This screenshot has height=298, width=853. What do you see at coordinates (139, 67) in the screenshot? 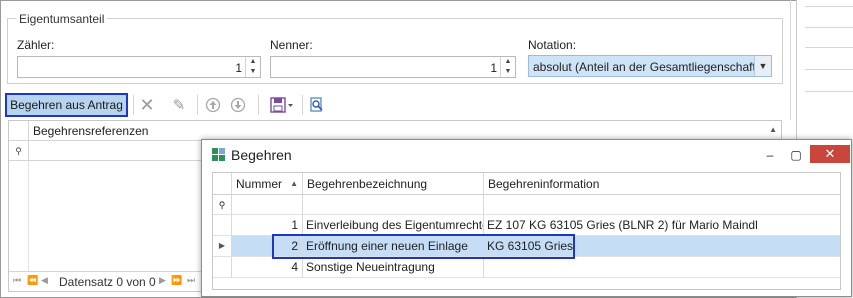
I see `zaehler-field: 1 ▲ ▼` at bounding box center [139, 67].